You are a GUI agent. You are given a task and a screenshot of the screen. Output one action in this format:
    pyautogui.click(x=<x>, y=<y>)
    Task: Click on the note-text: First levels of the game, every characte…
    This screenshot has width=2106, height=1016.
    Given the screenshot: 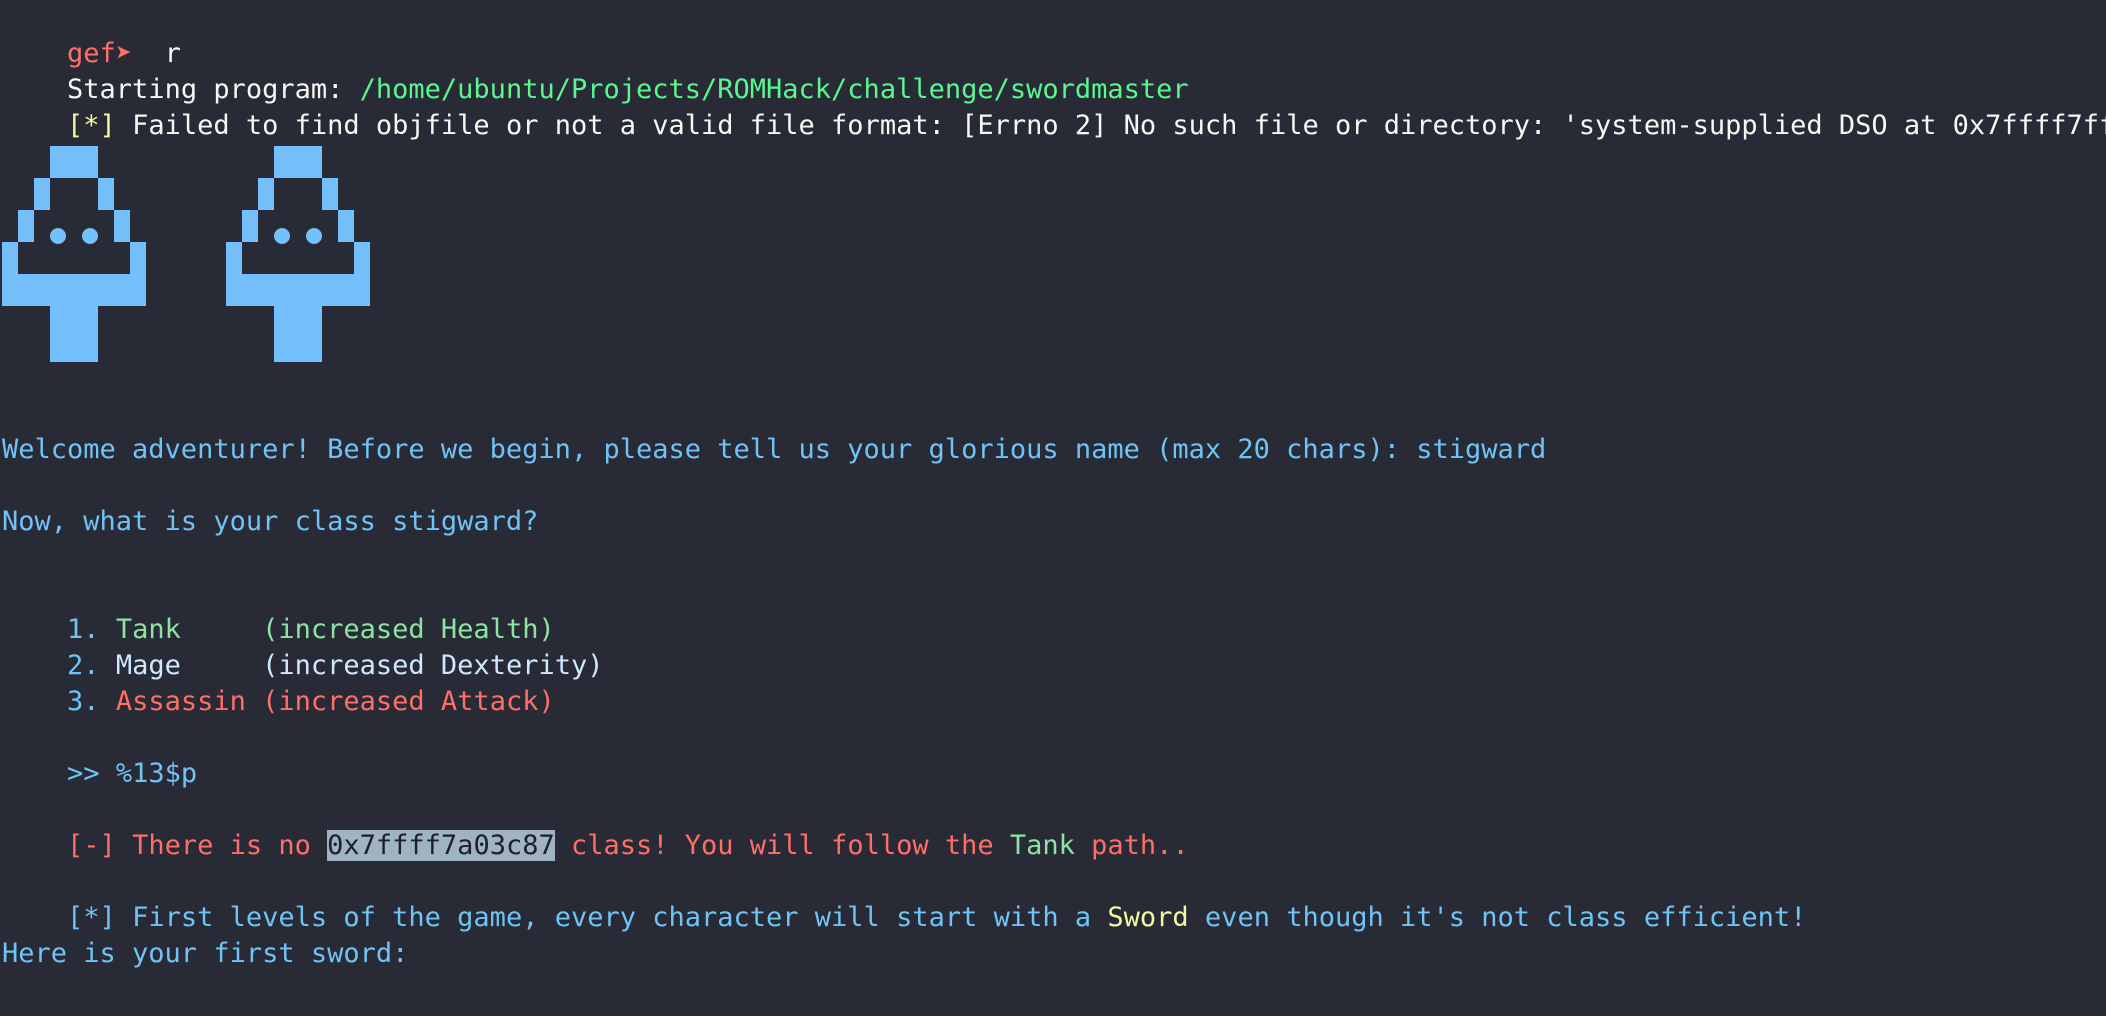 What is the action you would take?
    pyautogui.click(x=611, y=917)
    